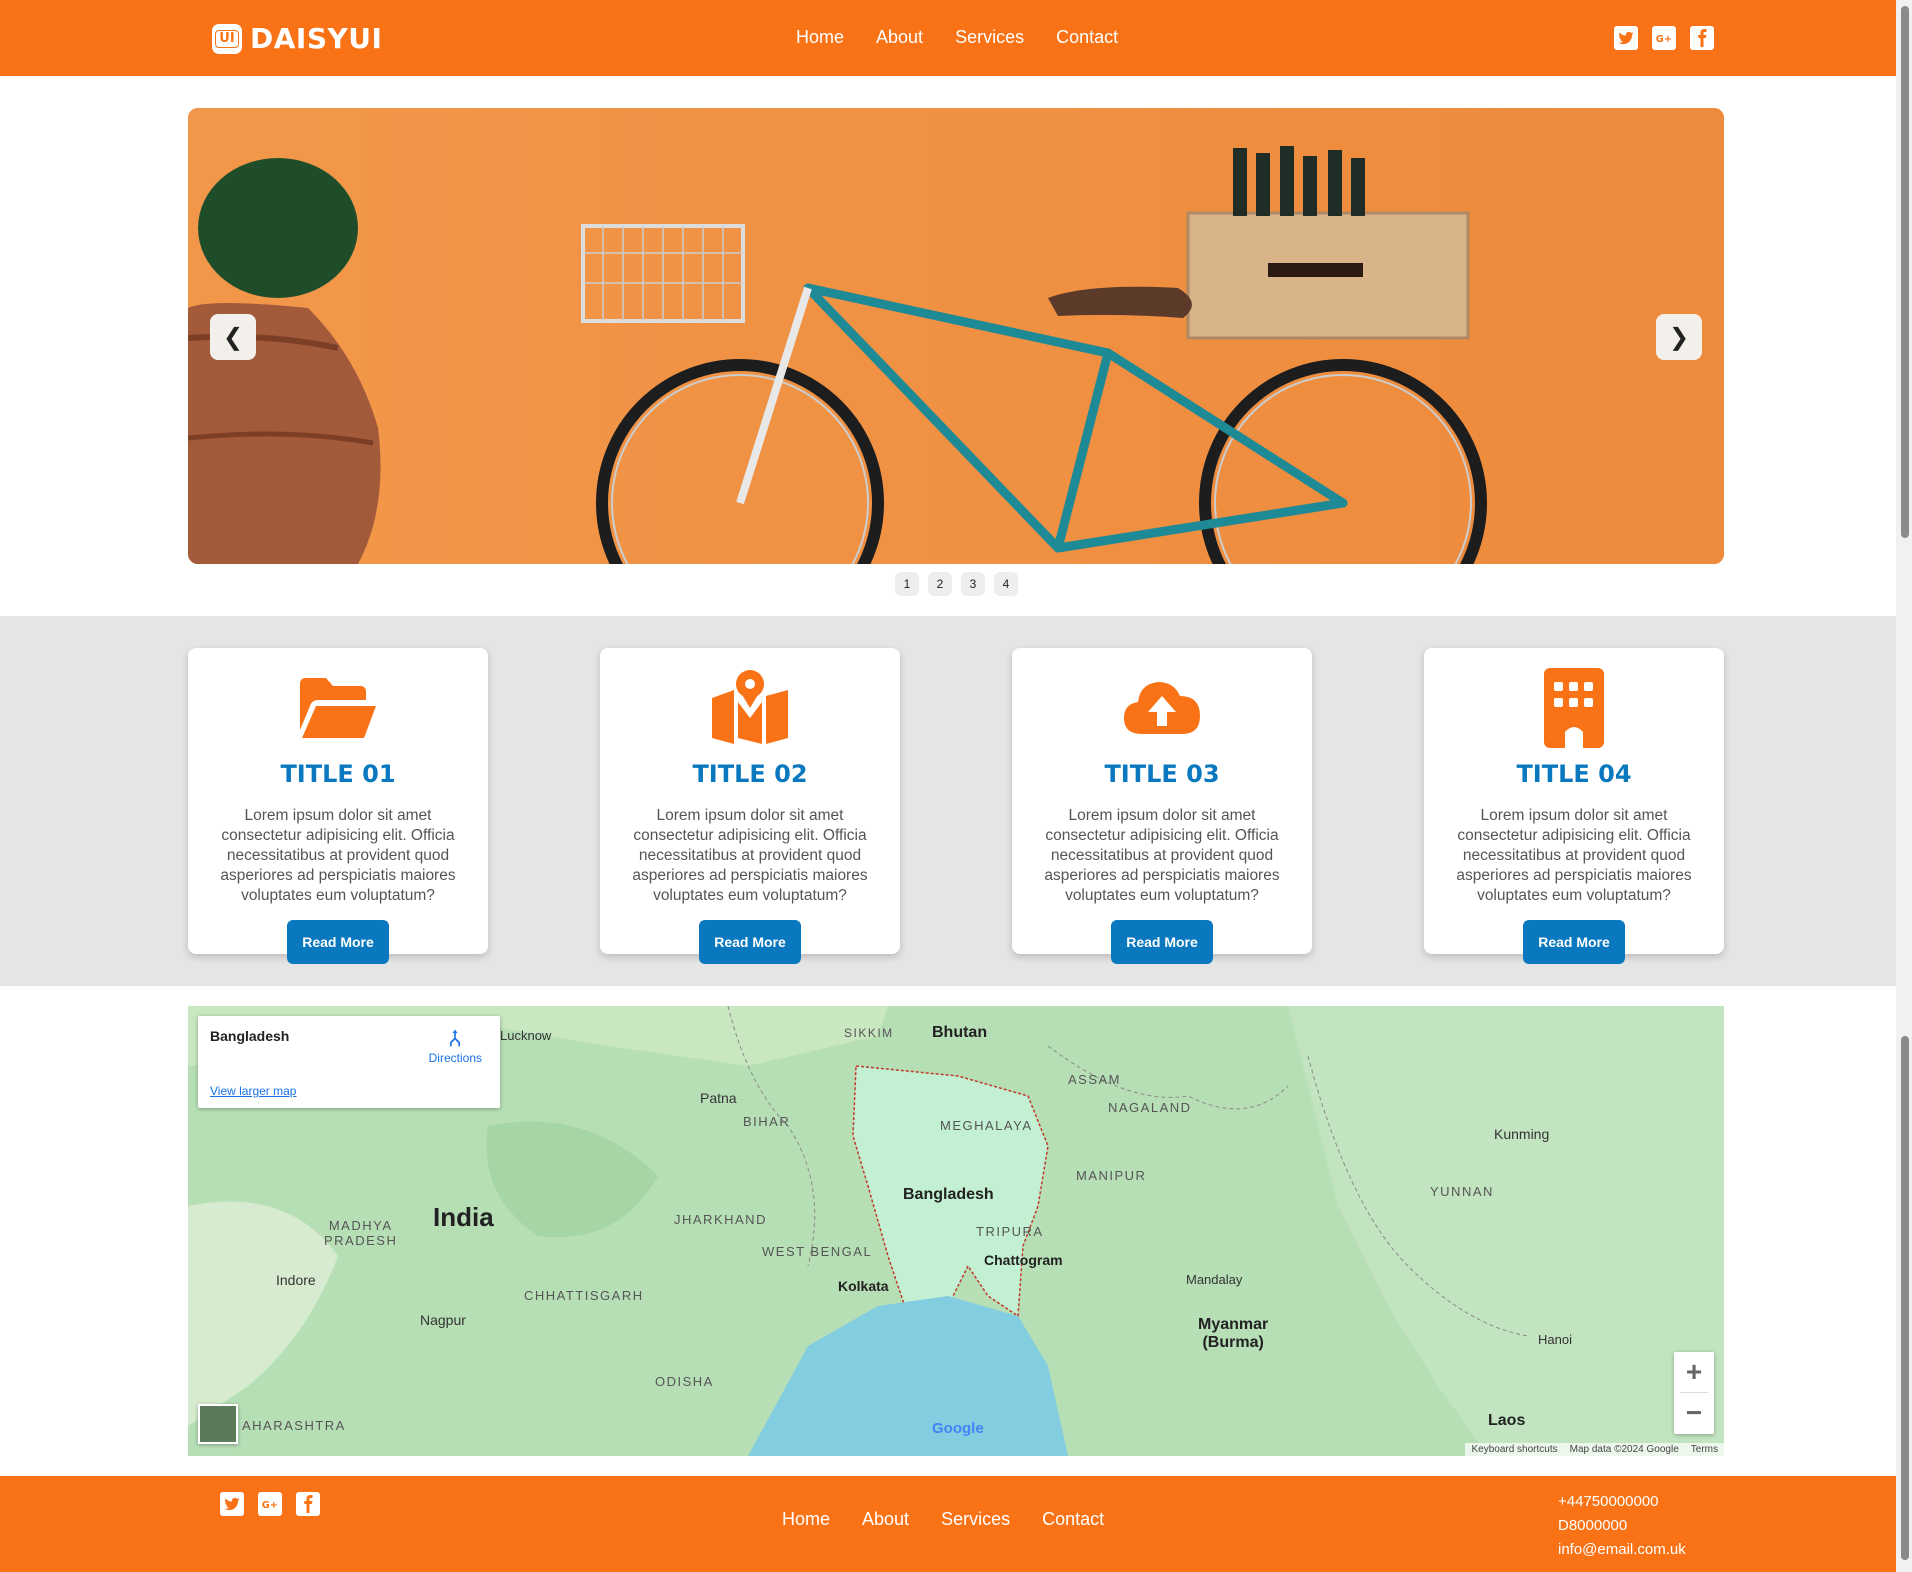 This screenshot has height=1572, width=1912. Describe the element at coordinates (1522, 1134) in the screenshot. I see `map-label-kunming: Kunming` at that location.